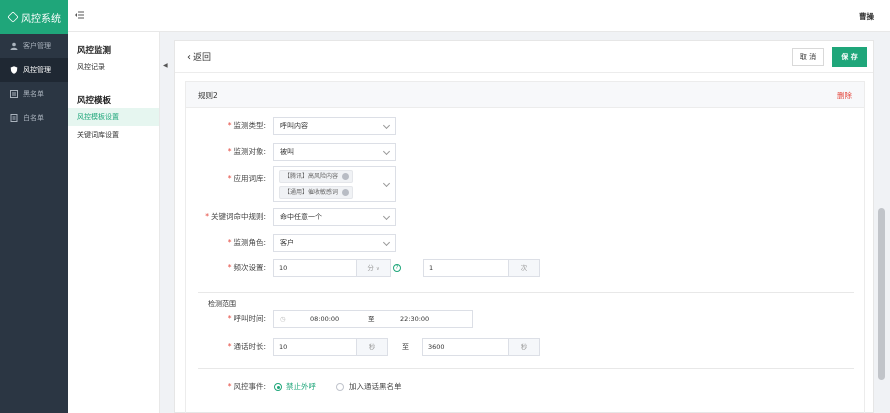 This screenshot has height=413, width=890. What do you see at coordinates (37, 46) in the screenshot?
I see `sidebar-item-label: 客户管理` at bounding box center [37, 46].